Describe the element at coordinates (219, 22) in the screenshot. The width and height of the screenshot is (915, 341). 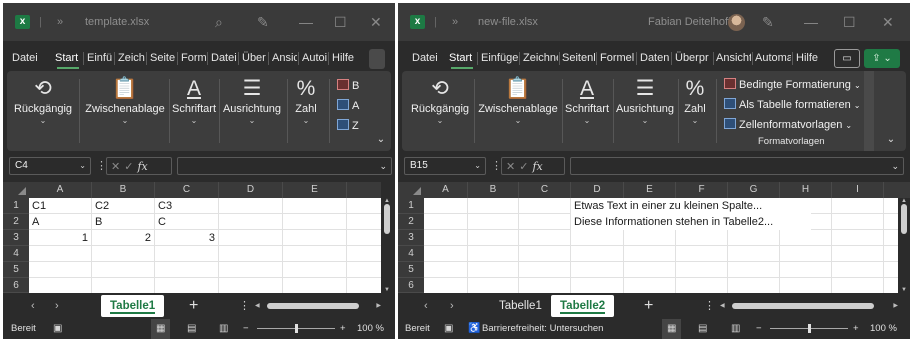
I see `search-icon: ⌕` at that location.